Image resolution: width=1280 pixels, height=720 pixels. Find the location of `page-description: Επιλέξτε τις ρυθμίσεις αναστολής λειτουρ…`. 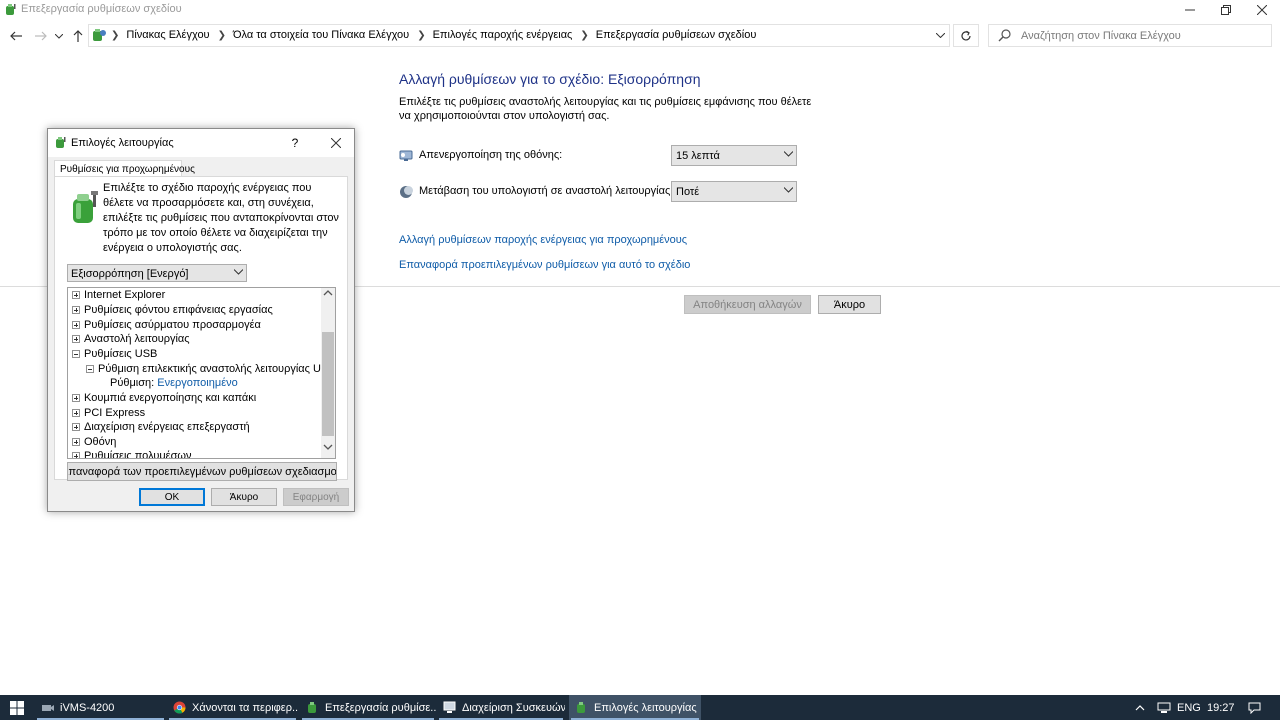

page-description: Επιλέξτε τις ρυθμίσεις αναστολής λειτουρ… is located at coordinates (605, 109).